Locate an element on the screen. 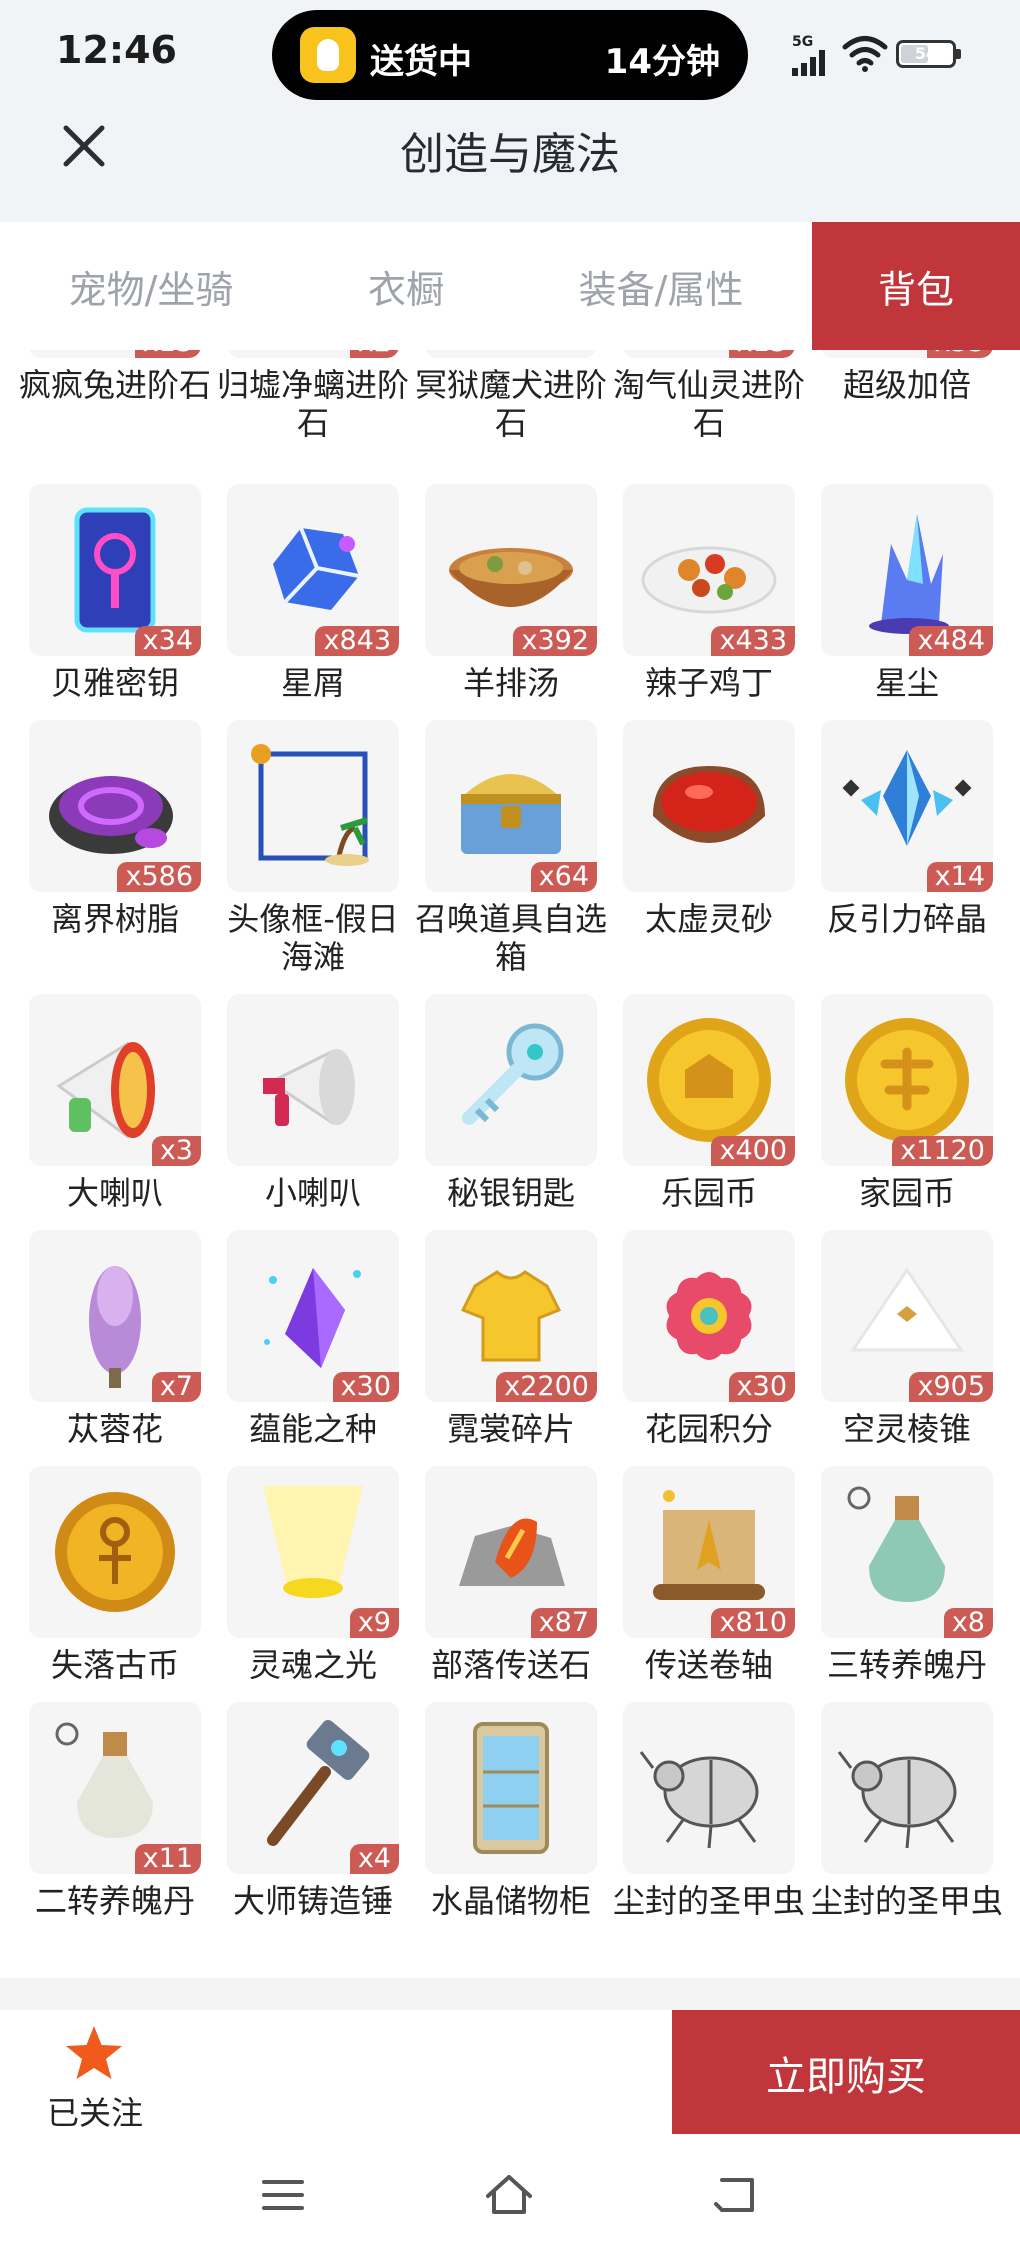 The image size is (1020, 2255). item-count-badge: x392 is located at coordinates (555, 641).